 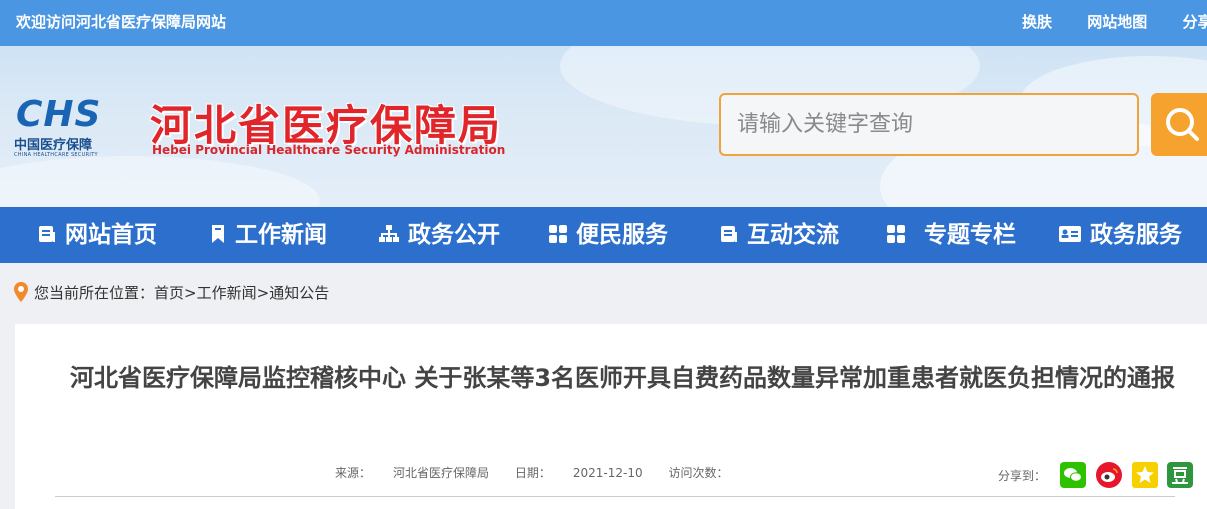 What do you see at coordinates (622, 235) in the screenshot?
I see `nav-public-service-label: 便民服务` at bounding box center [622, 235].